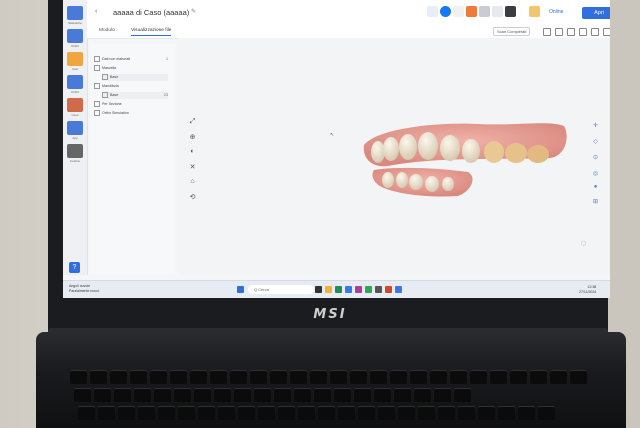 The image size is (640, 428). I want to click on taskbar-search: Q Cerca, so click(281, 289).